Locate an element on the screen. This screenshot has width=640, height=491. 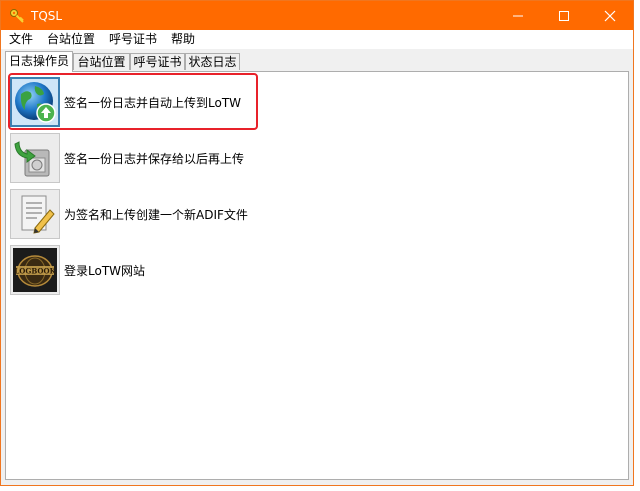
minimize-button is located at coordinates (518, 15).